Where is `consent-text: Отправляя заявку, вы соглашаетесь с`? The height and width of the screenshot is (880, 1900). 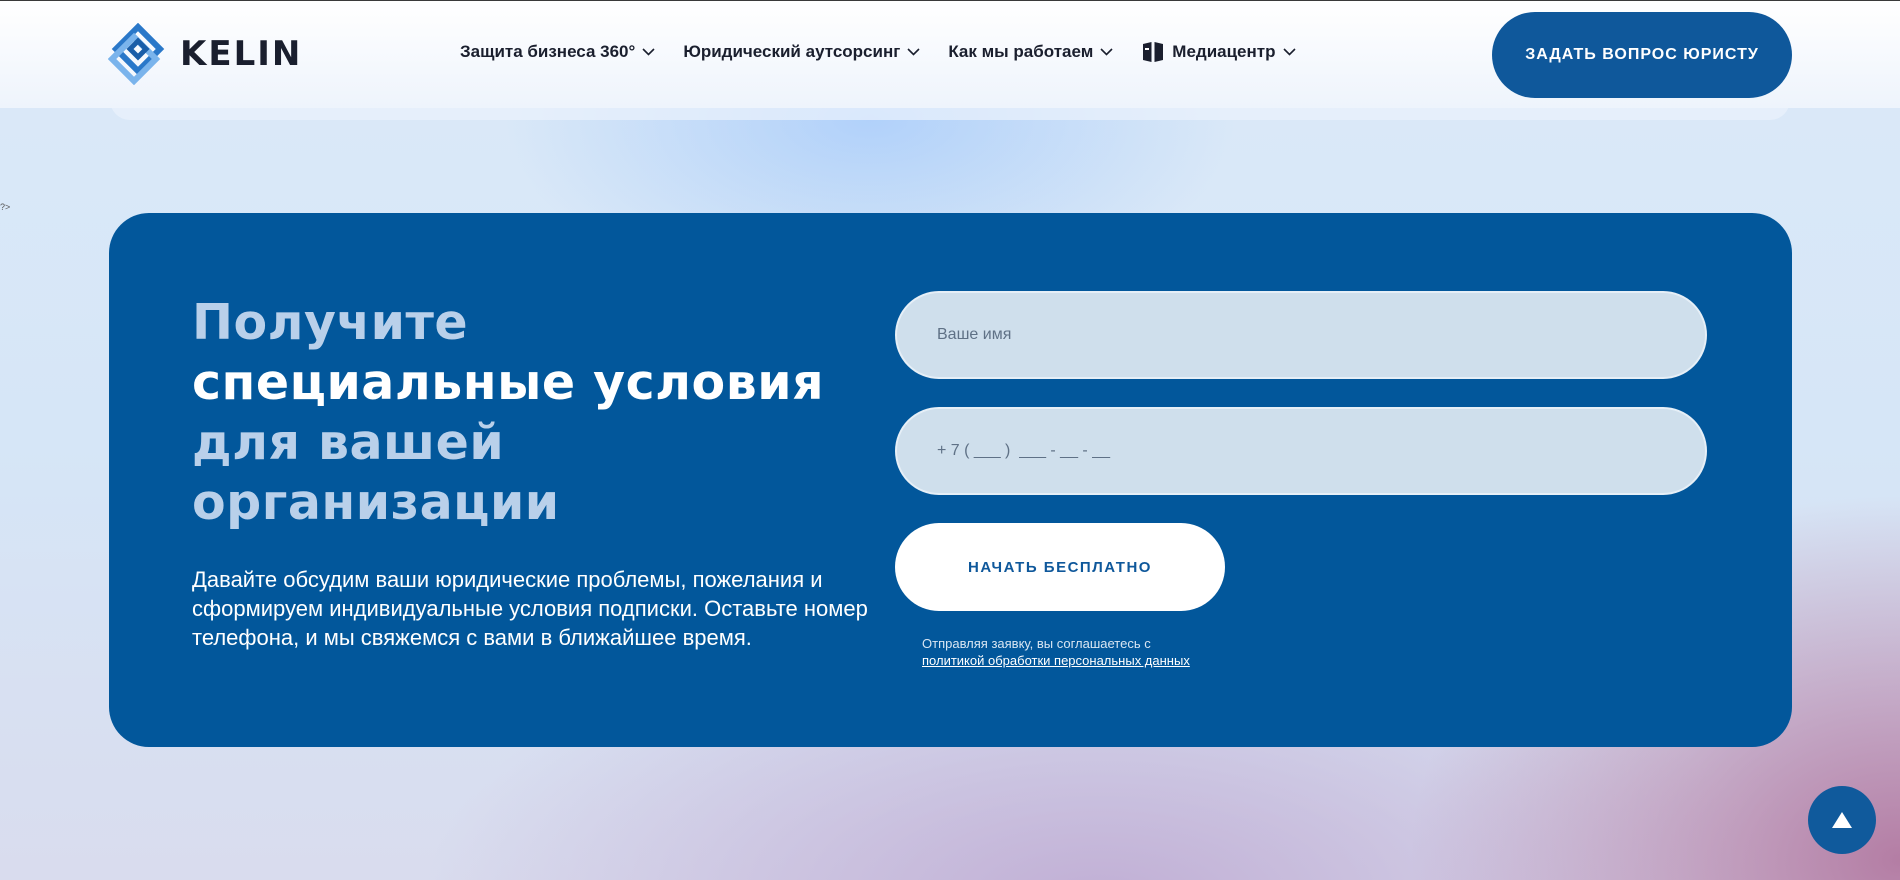 consent-text: Отправляя заявку, вы соглашаетесь с is located at coordinates (1036, 643).